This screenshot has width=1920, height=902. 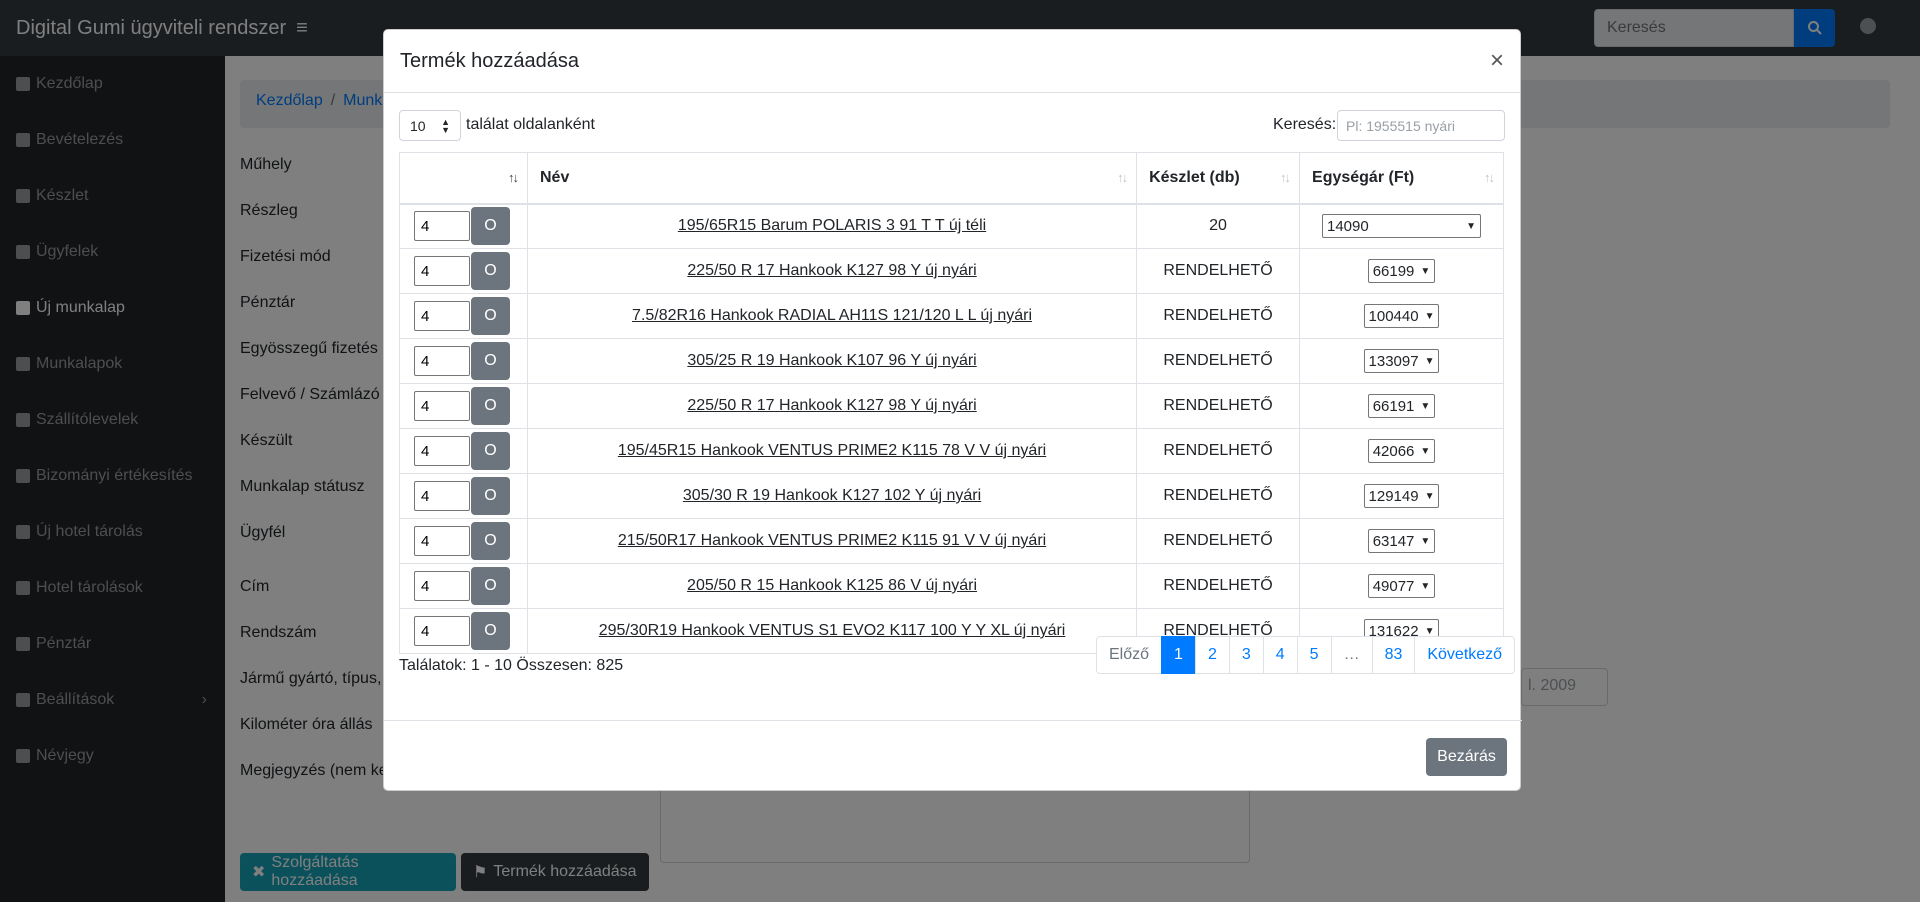 I want to click on price-select: 100440 ▼, so click(x=1401, y=316).